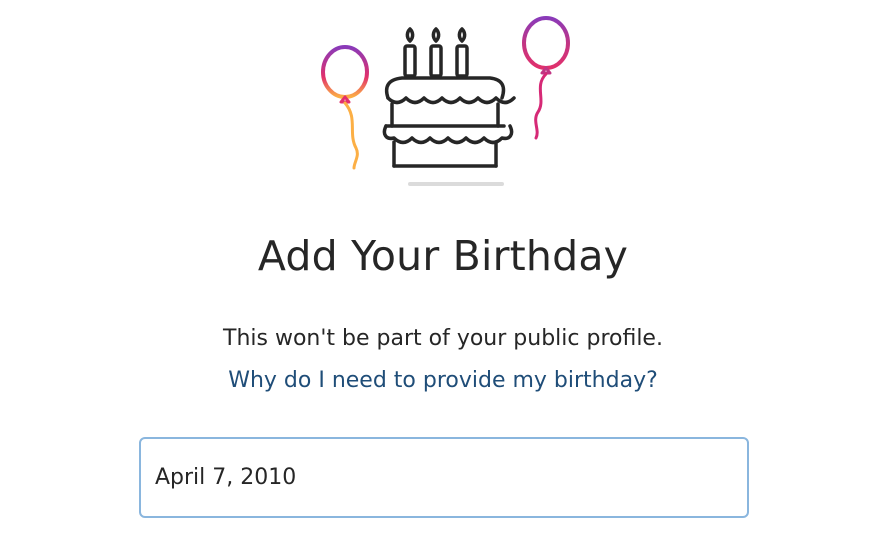 The width and height of the screenshot is (886, 550). Describe the element at coordinates (443, 381) in the screenshot. I see `why-birthday-link: Why do I need to provide my birthday?` at that location.